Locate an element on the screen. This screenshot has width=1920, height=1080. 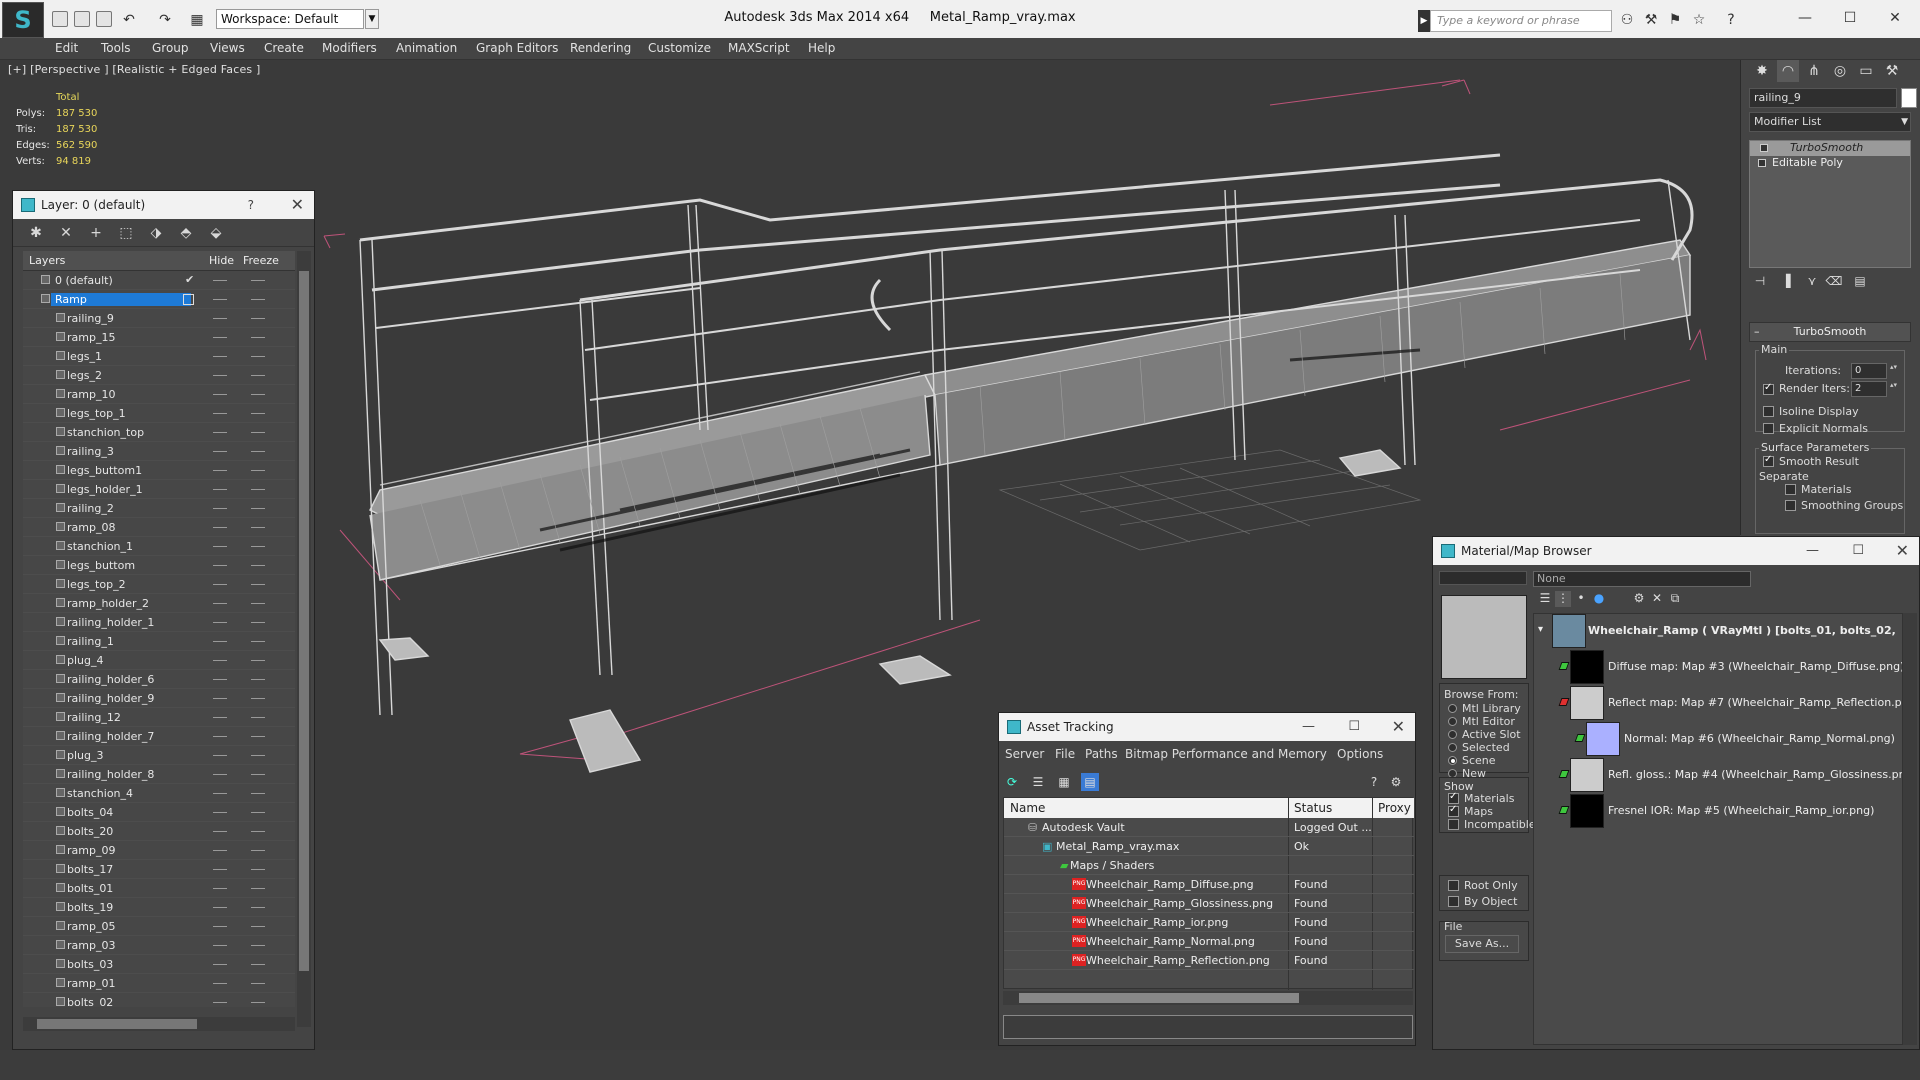
vertical-scrollbar is located at coordinates (304, 639).